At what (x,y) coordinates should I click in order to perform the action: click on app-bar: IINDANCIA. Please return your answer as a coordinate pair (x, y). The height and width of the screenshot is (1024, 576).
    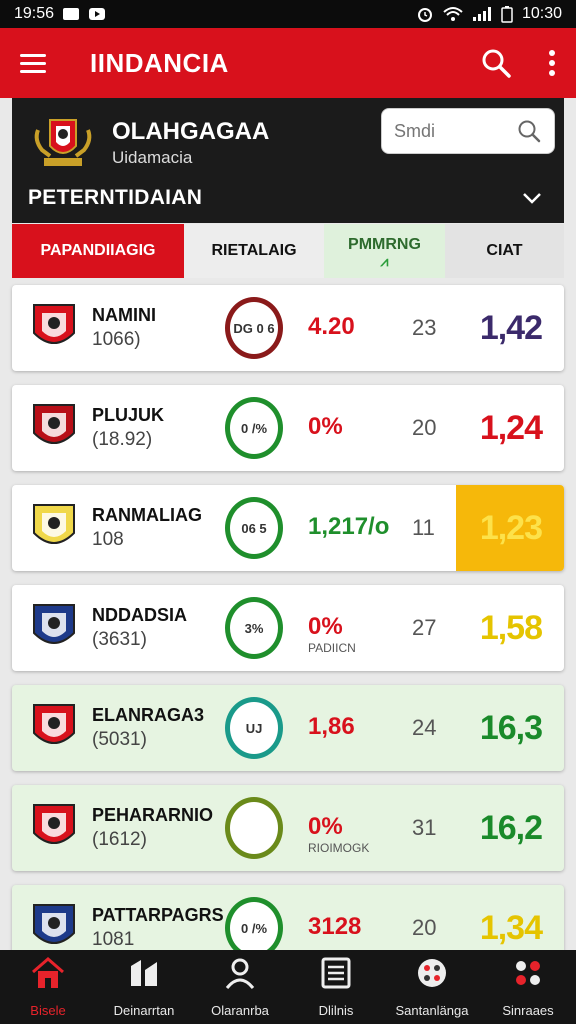
    Looking at the image, I should click on (288, 63).